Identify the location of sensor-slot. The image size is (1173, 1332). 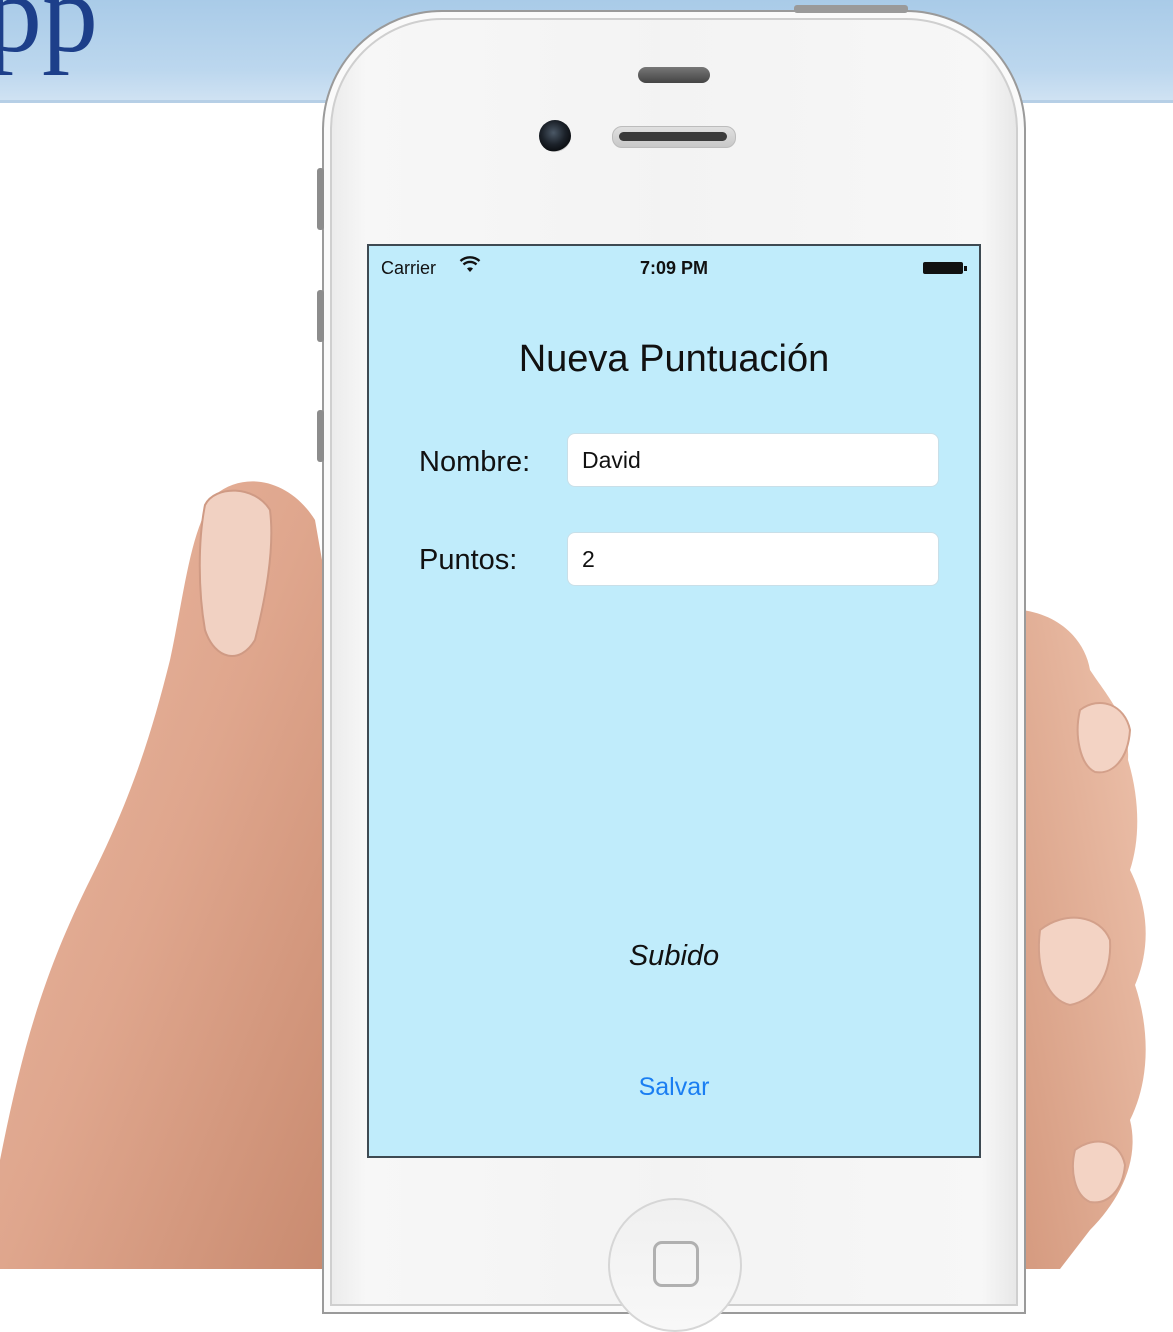
(674, 75).